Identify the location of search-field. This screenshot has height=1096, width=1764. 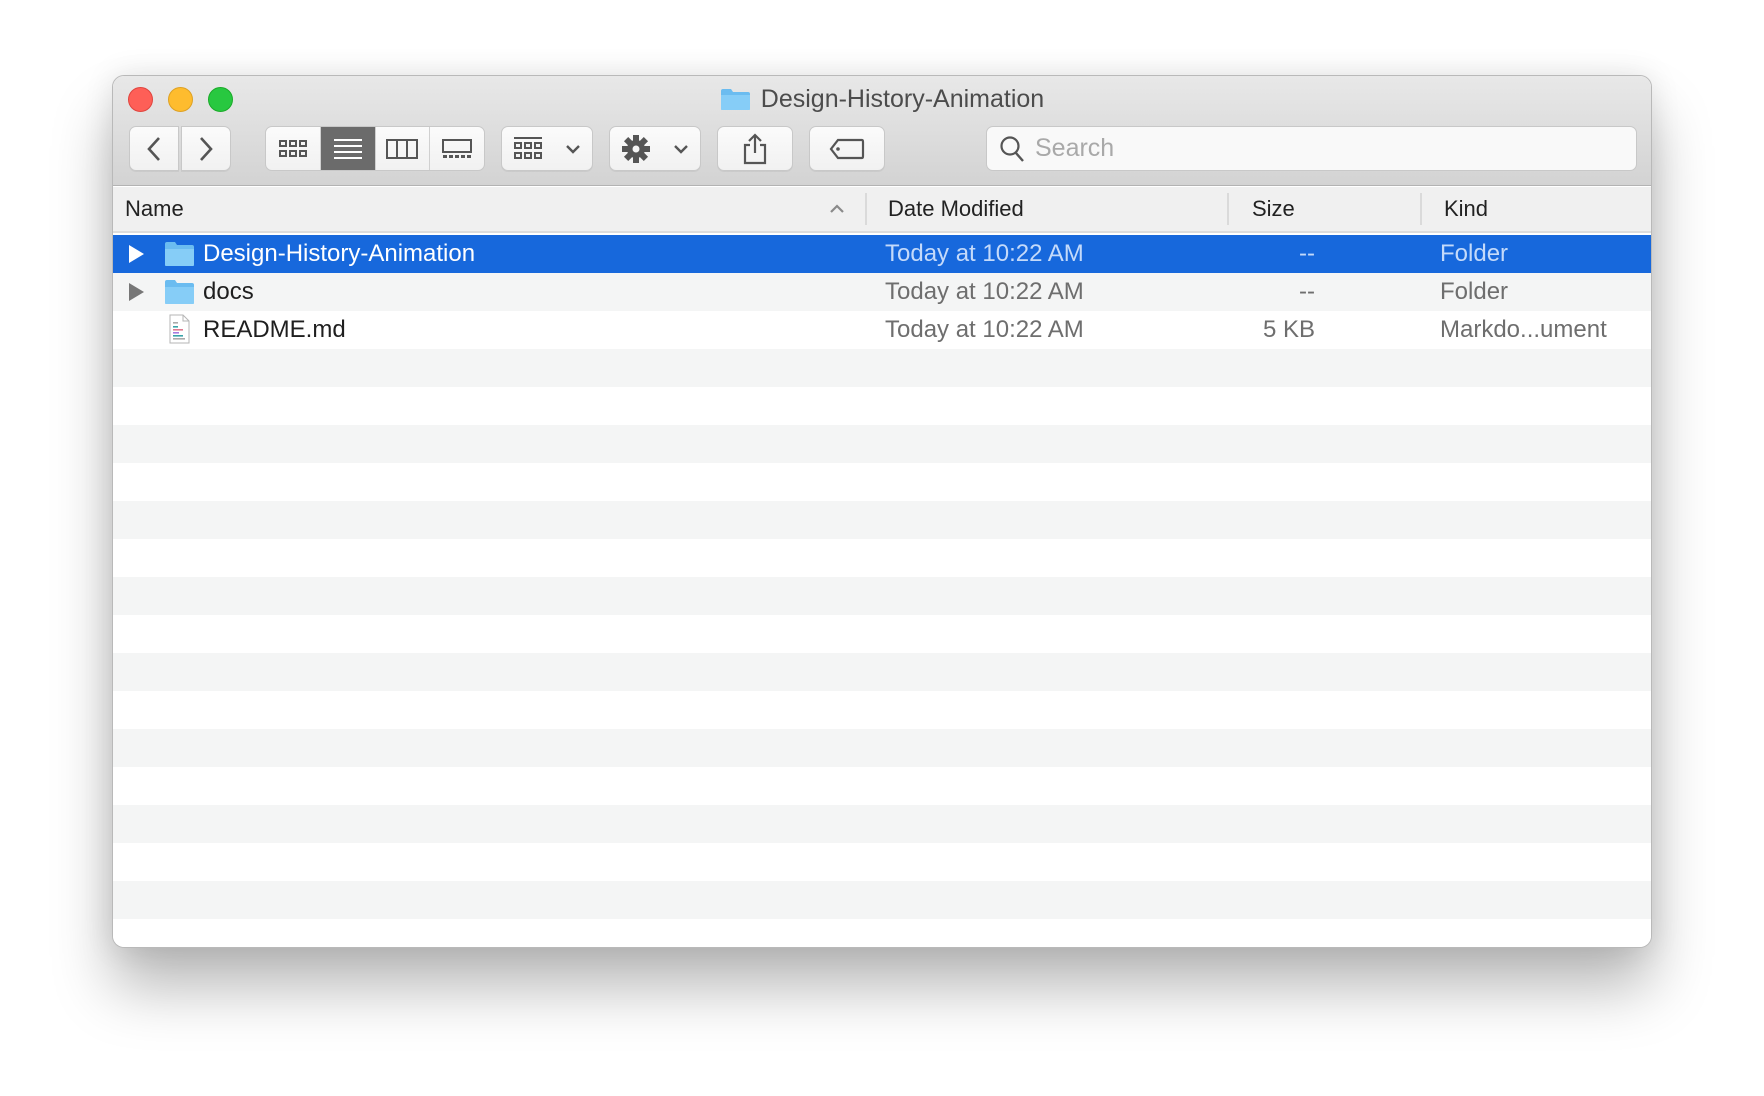
(1311, 148).